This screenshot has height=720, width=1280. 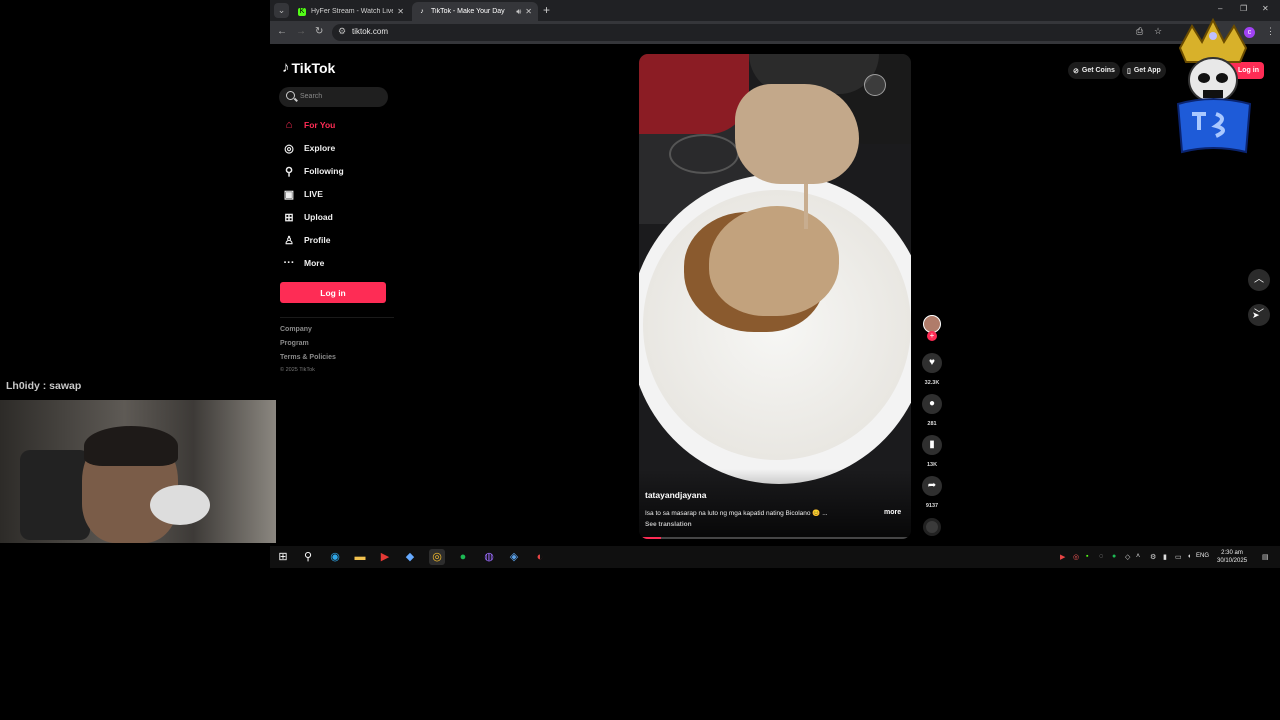 I want to click on video-progress-bar, so click(x=775, y=538).